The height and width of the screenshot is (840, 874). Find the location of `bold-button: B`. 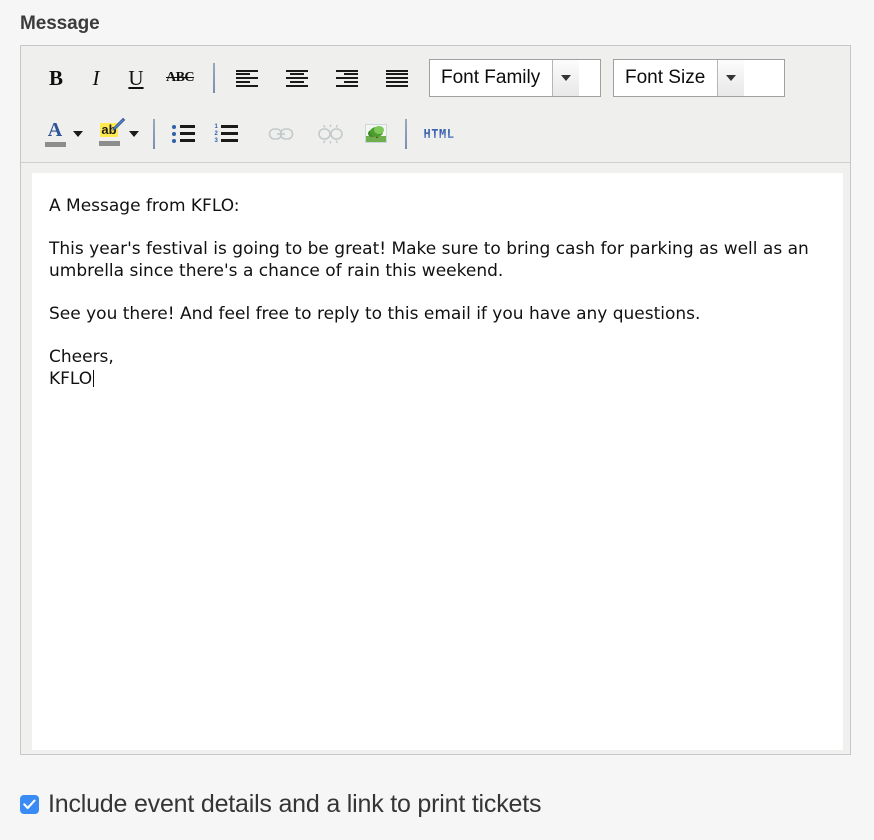

bold-button: B is located at coordinates (56, 78).